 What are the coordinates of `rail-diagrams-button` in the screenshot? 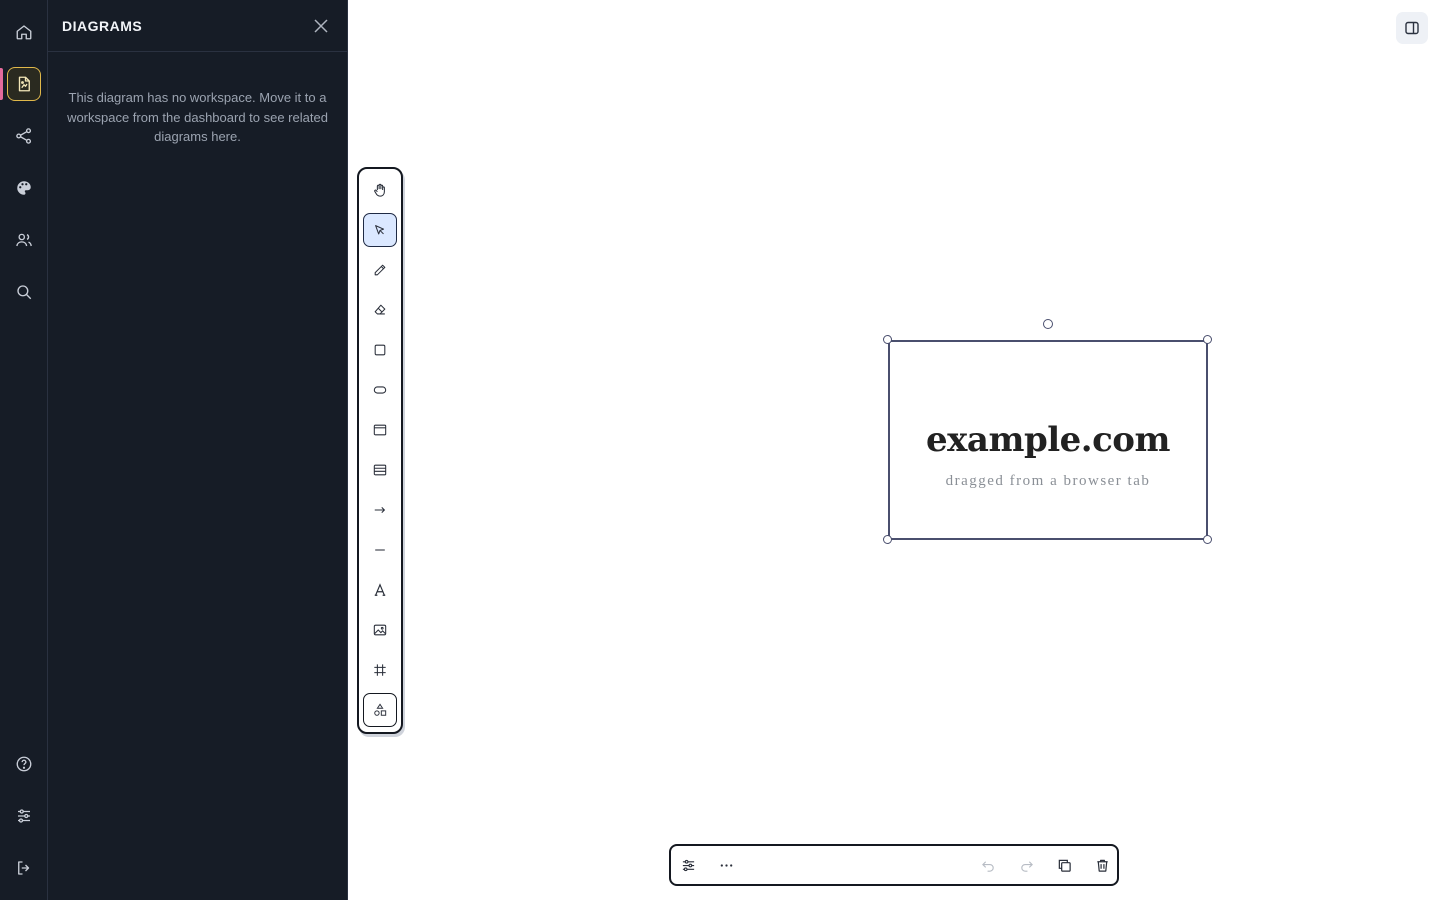 It's located at (24, 84).